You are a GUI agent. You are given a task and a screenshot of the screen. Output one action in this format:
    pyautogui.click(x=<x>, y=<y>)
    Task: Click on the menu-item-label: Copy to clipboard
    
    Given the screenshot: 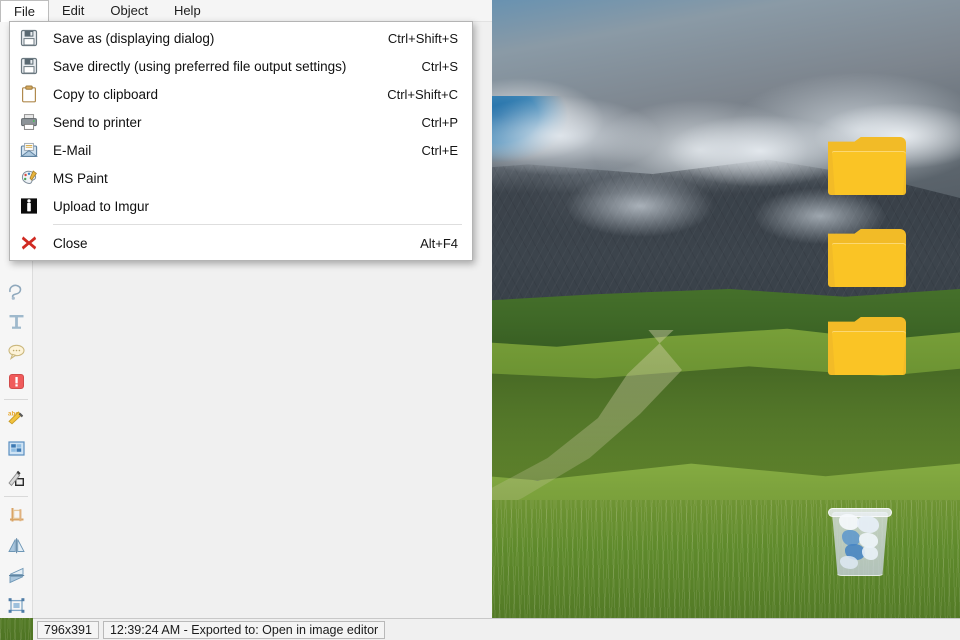 What is the action you would take?
    pyautogui.click(x=106, y=94)
    